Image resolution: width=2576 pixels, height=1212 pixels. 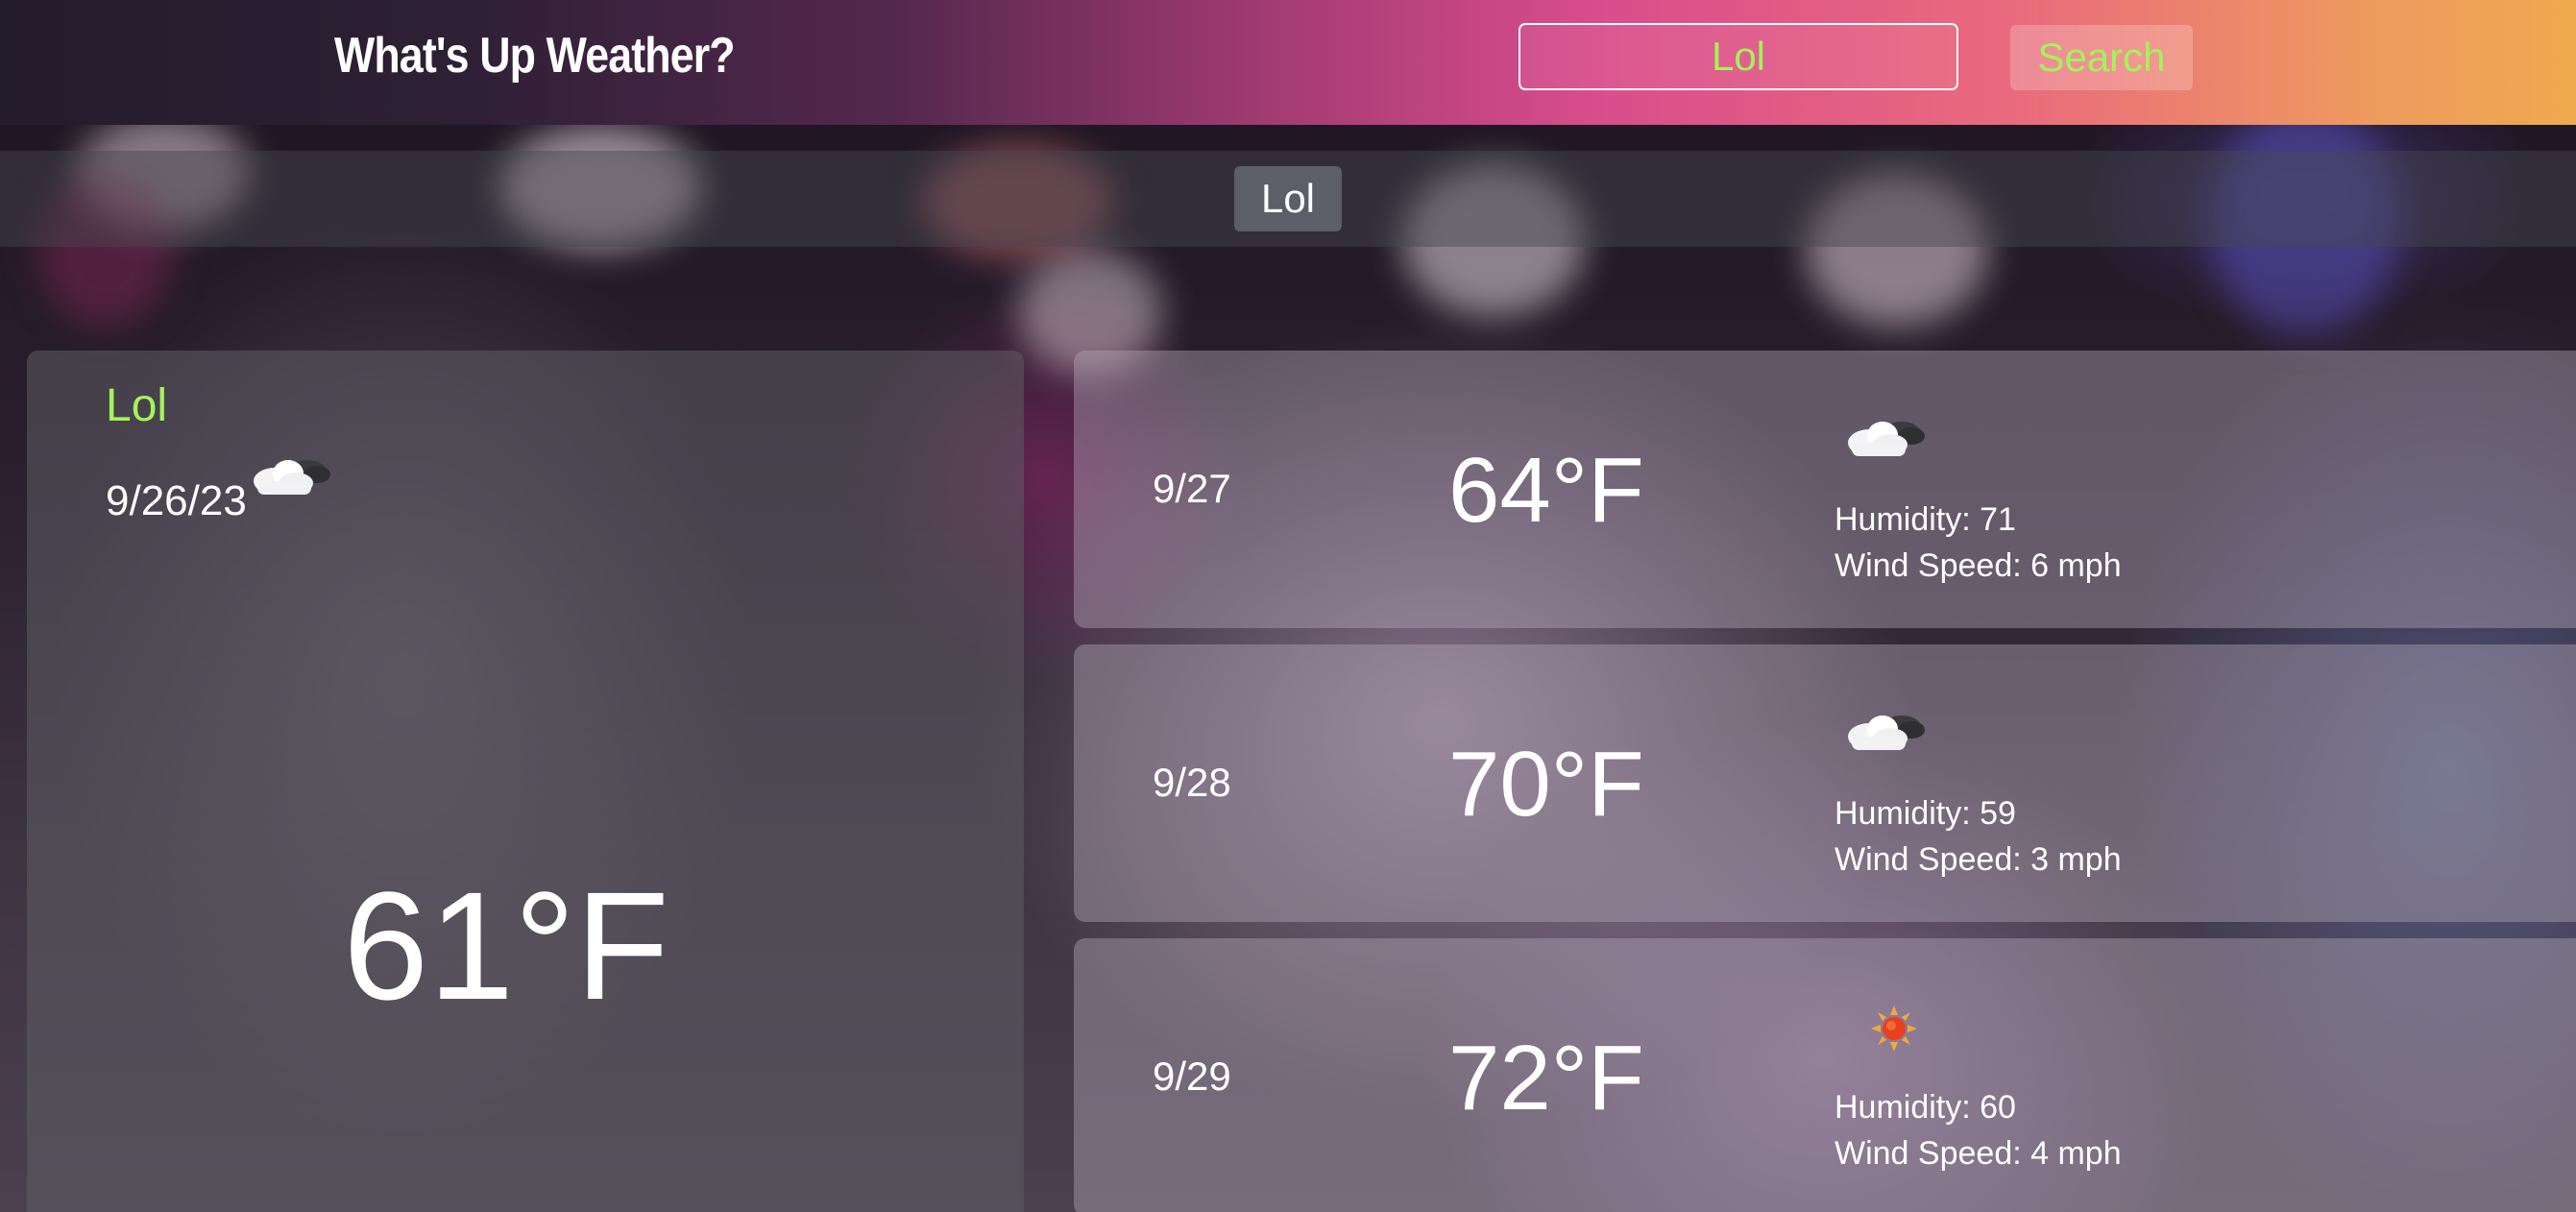 I want to click on forecast-temperature: 70°F, so click(x=1546, y=785).